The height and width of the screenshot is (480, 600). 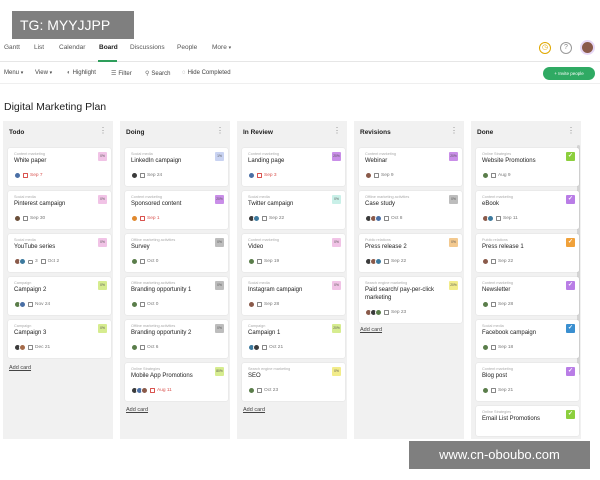 I want to click on tab-calendar: Calendar, so click(x=72, y=47).